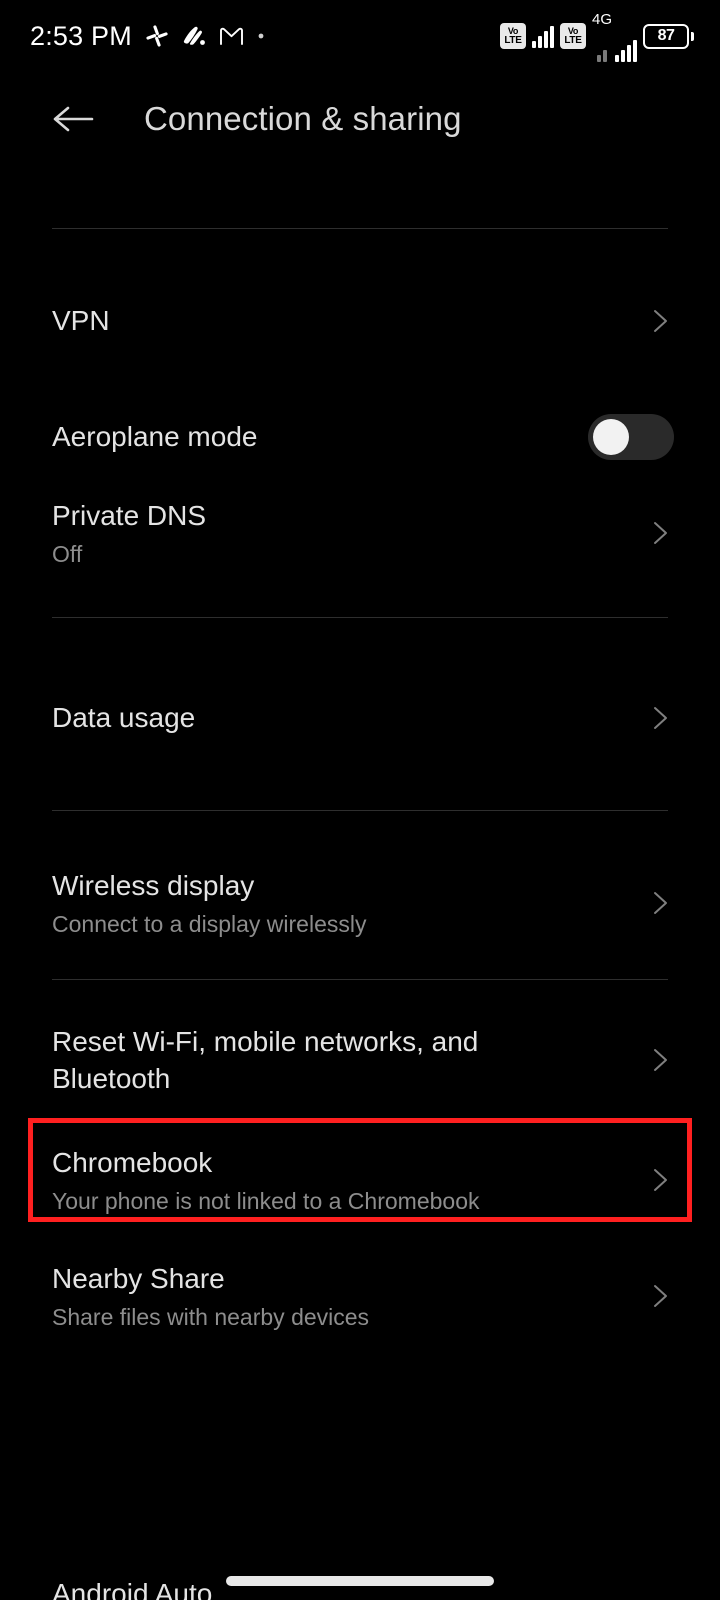  I want to click on volte-badge-sim2: Vo LTE, so click(572, 36).